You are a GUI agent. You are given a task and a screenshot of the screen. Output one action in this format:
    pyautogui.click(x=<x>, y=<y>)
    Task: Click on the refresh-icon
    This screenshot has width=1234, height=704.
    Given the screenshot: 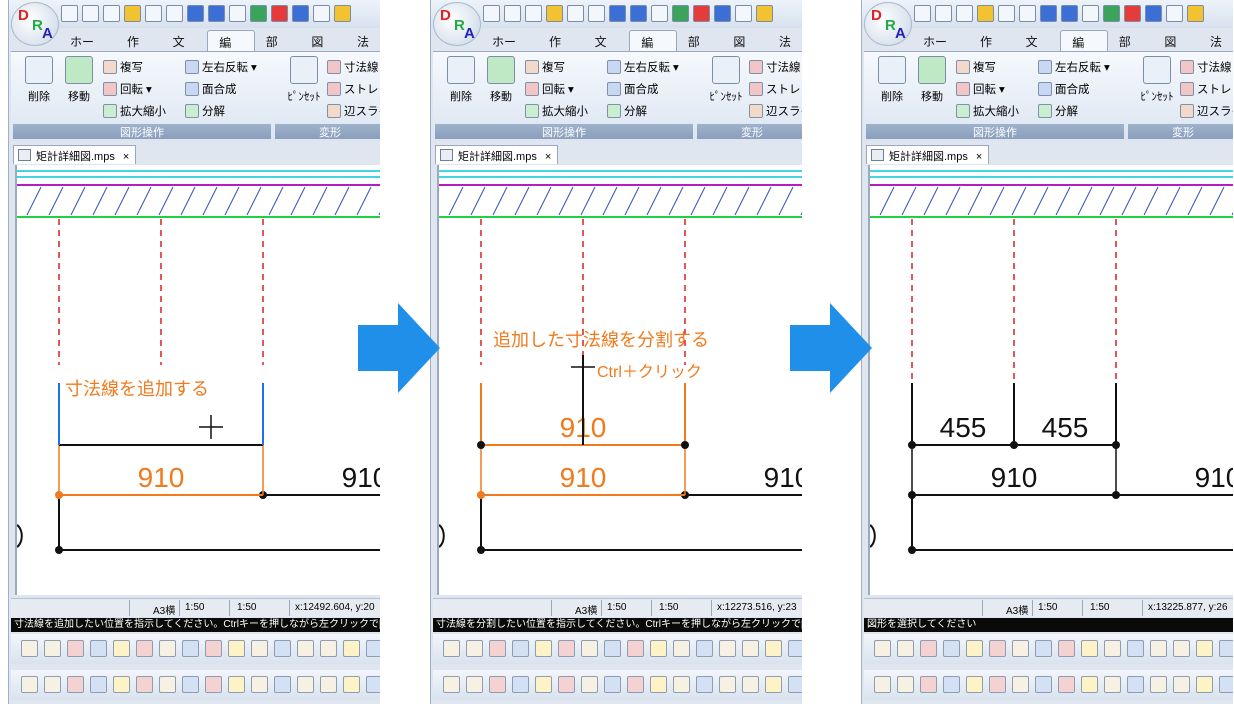 What is the action you would take?
    pyautogui.click(x=1111, y=13)
    